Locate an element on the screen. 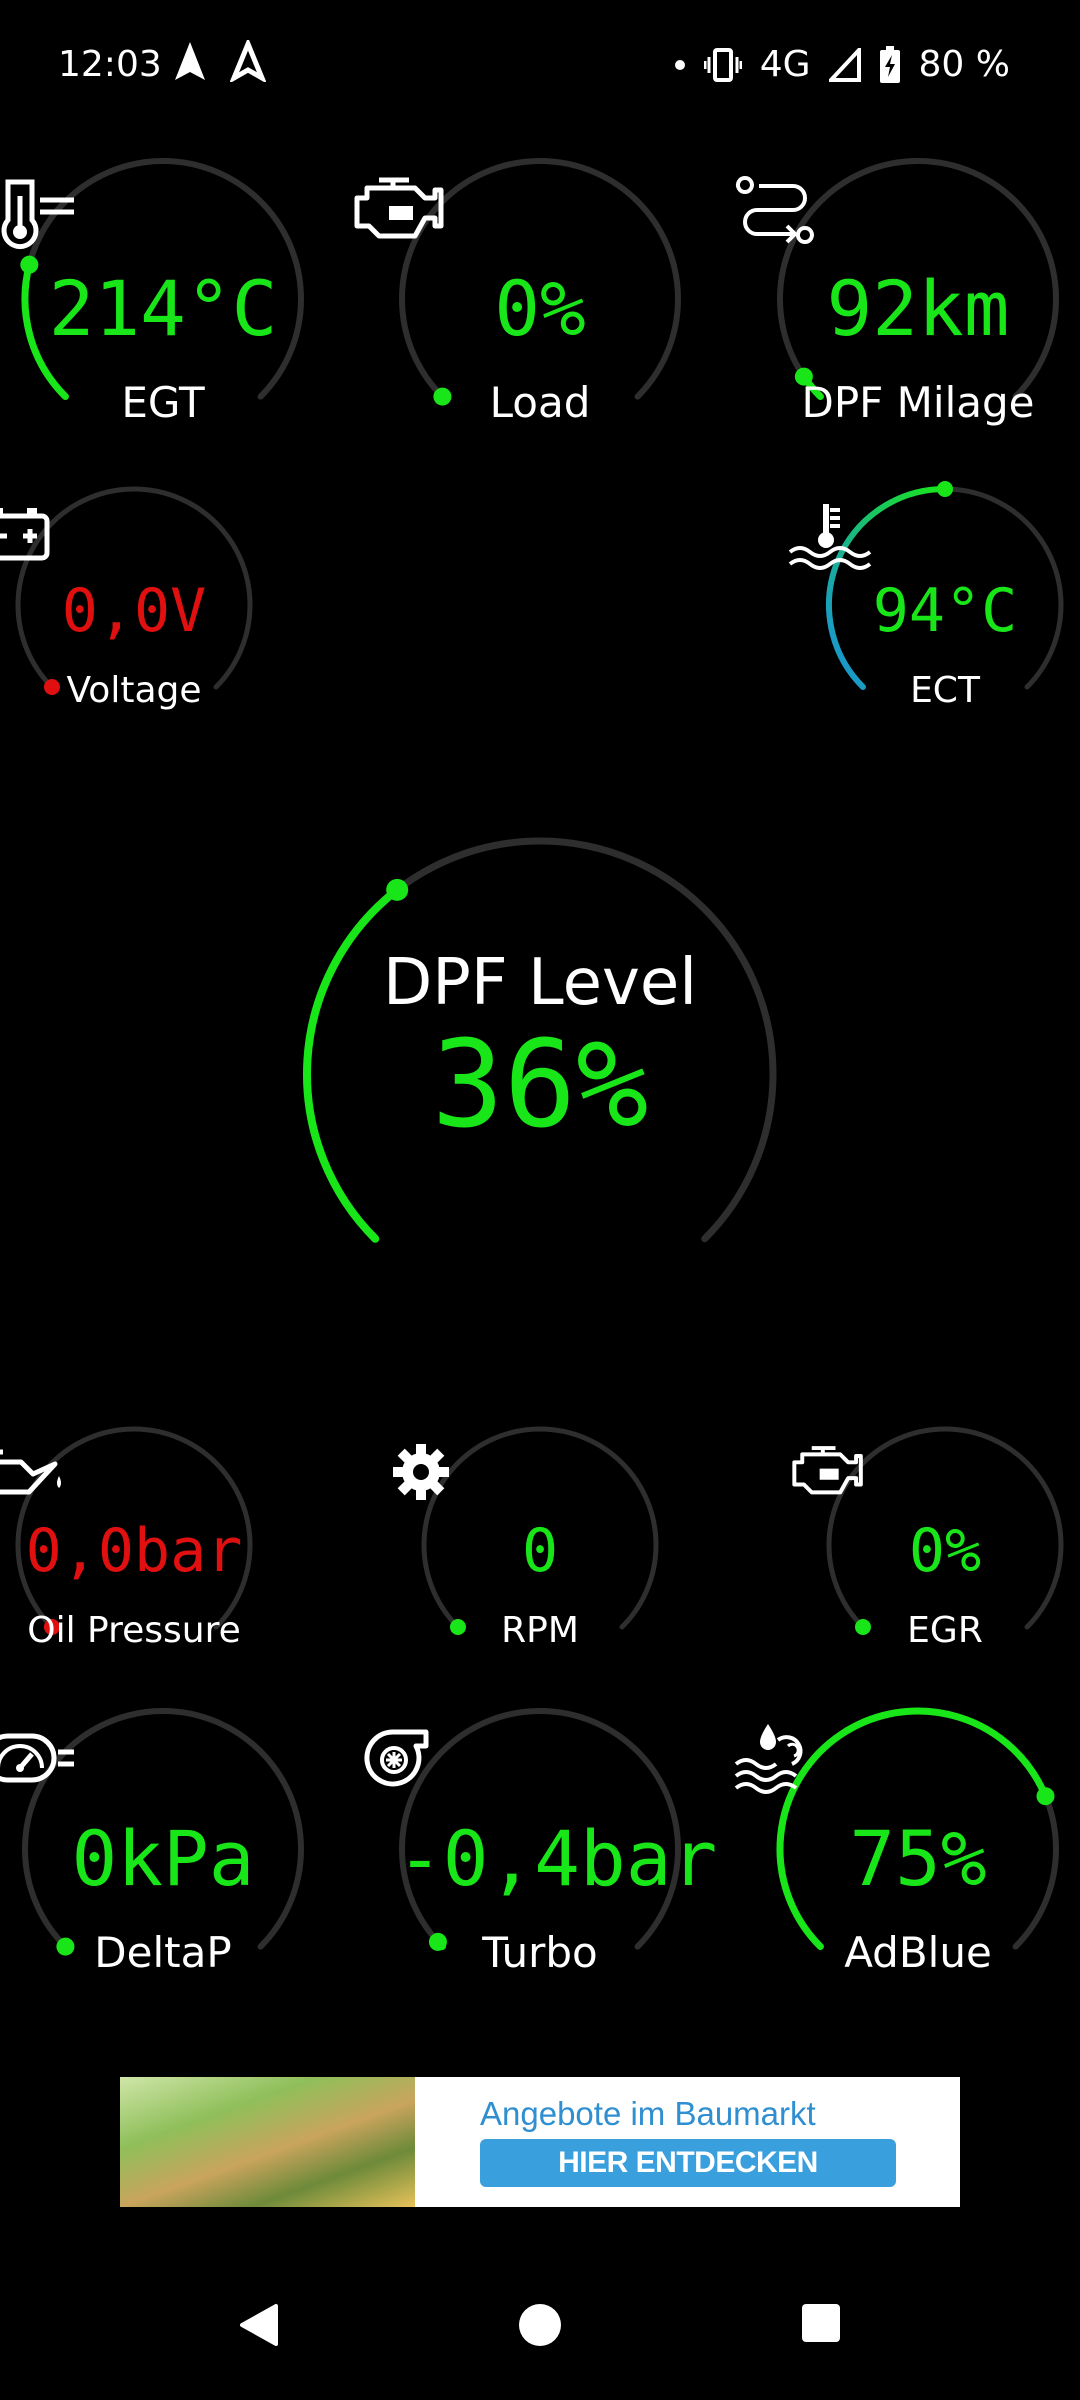 The image size is (1080, 2400). gauge-deltap: 0kPa DeltaP is located at coordinates (153, 1849).